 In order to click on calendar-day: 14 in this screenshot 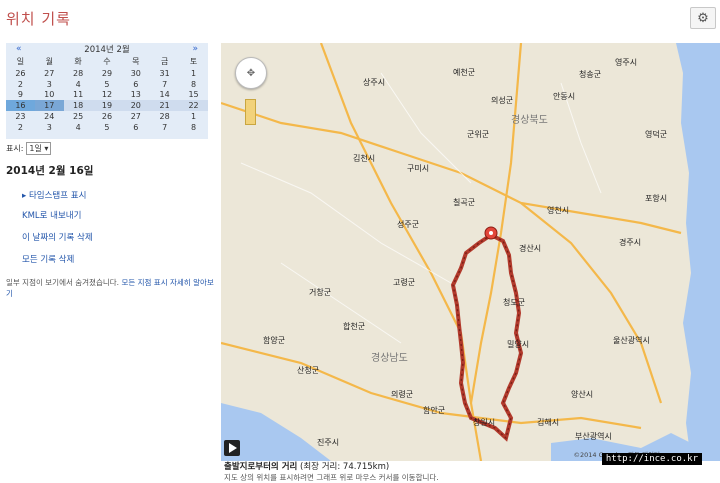, I will do `click(164, 95)`.